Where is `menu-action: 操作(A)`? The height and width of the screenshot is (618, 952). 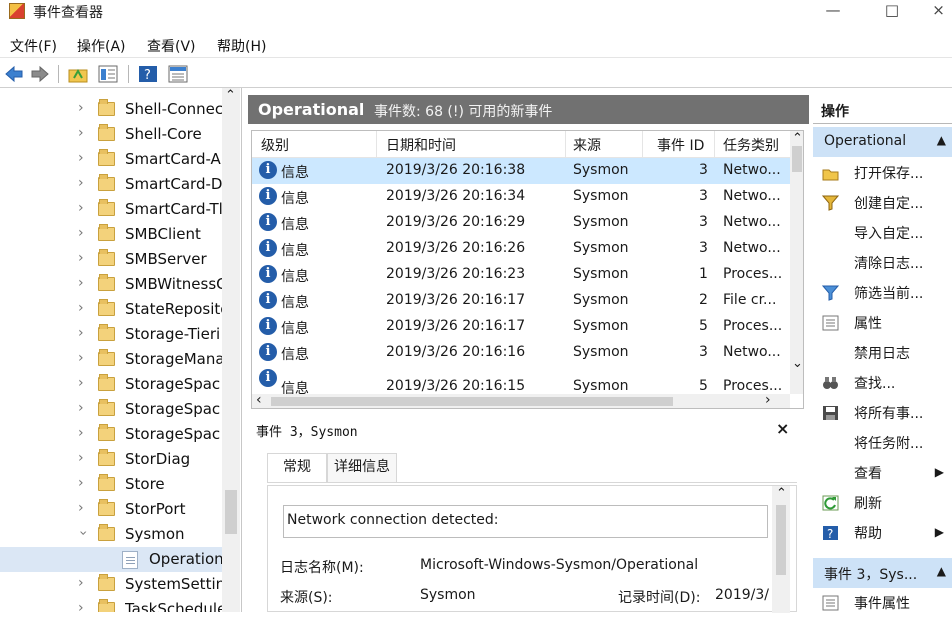 menu-action: 操作(A) is located at coordinates (101, 46).